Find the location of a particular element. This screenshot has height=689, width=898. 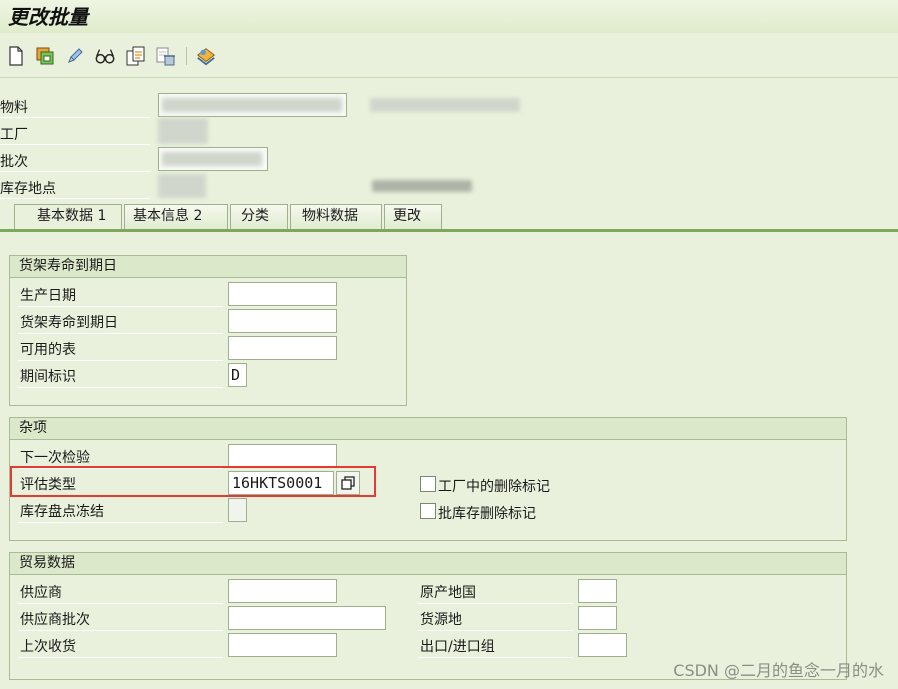

tab-strip: 基本数据 1 基本信息 2 分类 物料数据 更改 is located at coordinates (449, 216).